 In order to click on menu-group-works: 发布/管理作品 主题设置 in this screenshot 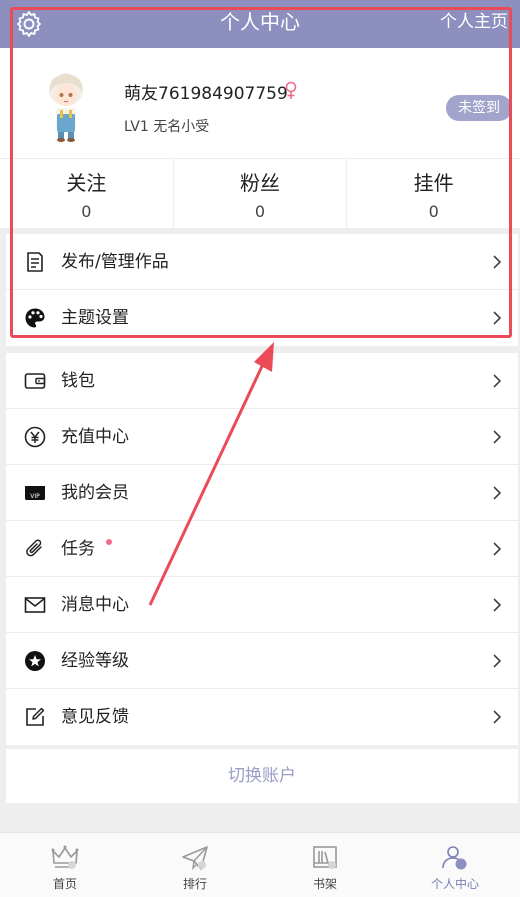, I will do `click(262, 290)`.